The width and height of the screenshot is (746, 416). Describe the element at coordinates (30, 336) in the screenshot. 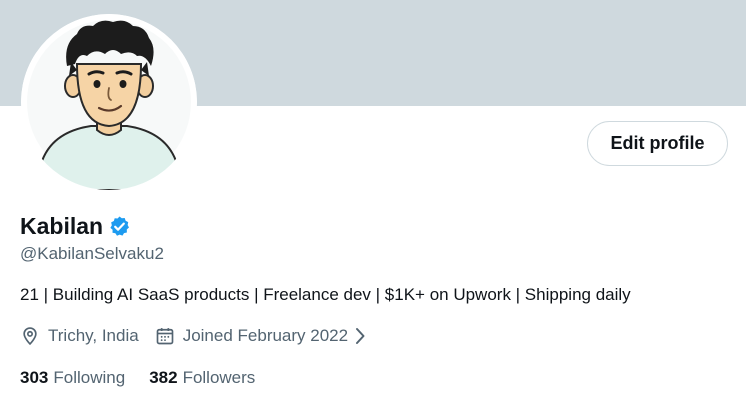

I see `location-pin-icon` at that location.